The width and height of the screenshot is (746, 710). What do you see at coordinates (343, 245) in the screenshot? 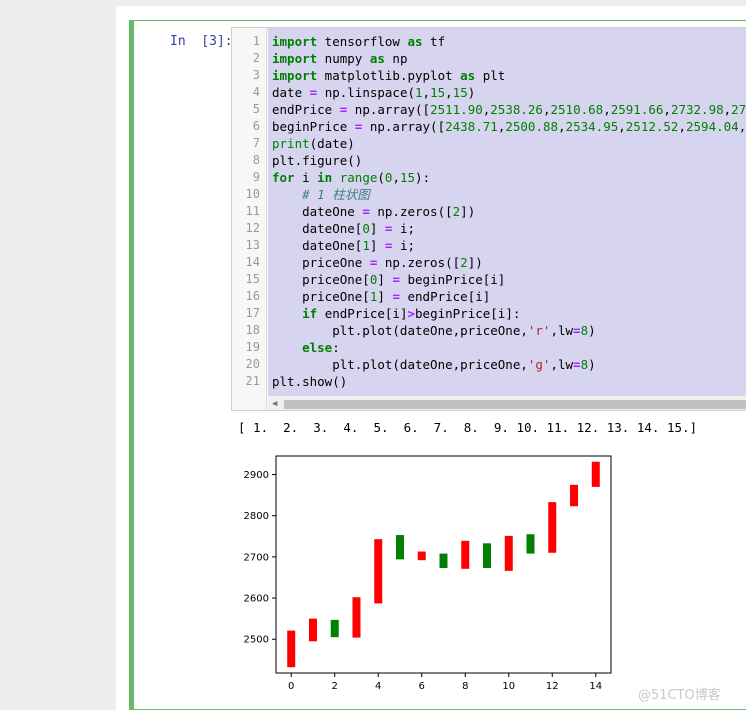
I see `code-line: dateOne[1] = i;` at bounding box center [343, 245].